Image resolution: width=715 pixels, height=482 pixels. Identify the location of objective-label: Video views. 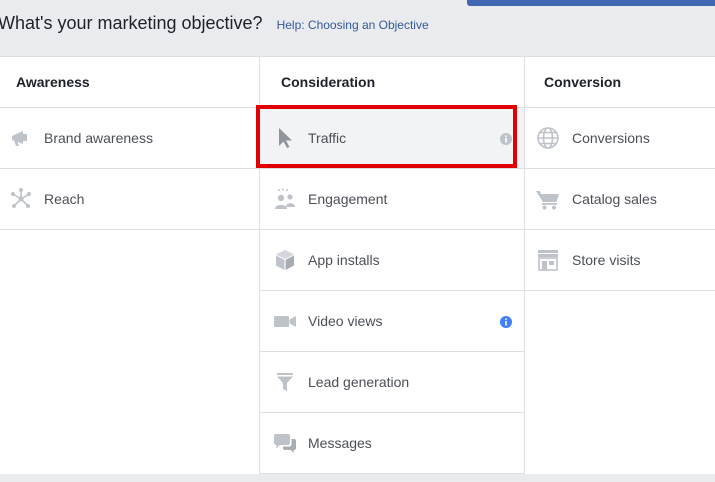
(345, 321).